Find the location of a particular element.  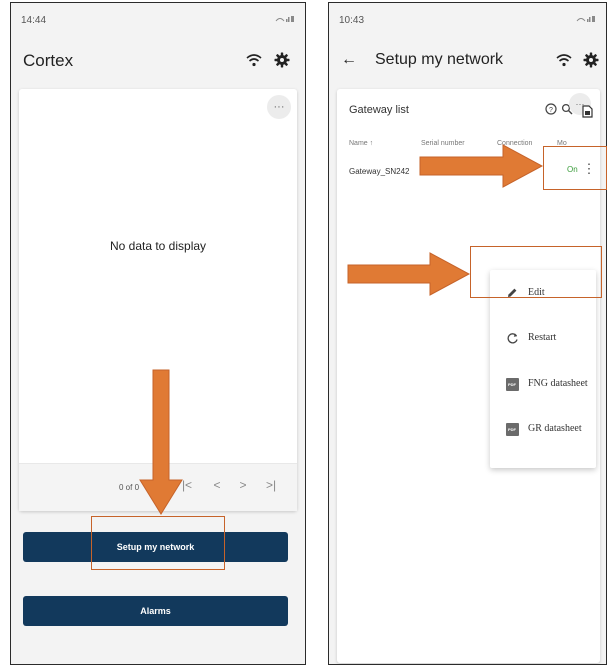

column-header-name: Name ↑ is located at coordinates (361, 143).